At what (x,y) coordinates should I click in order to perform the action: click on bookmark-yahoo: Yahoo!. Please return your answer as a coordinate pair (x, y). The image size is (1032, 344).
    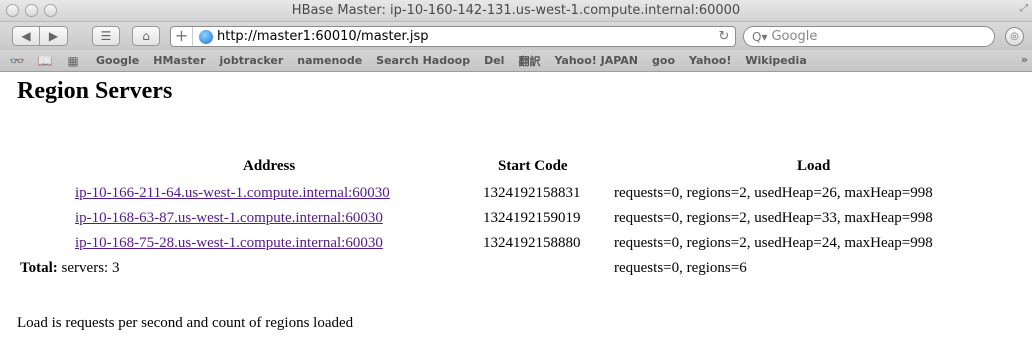
    Looking at the image, I should click on (710, 60).